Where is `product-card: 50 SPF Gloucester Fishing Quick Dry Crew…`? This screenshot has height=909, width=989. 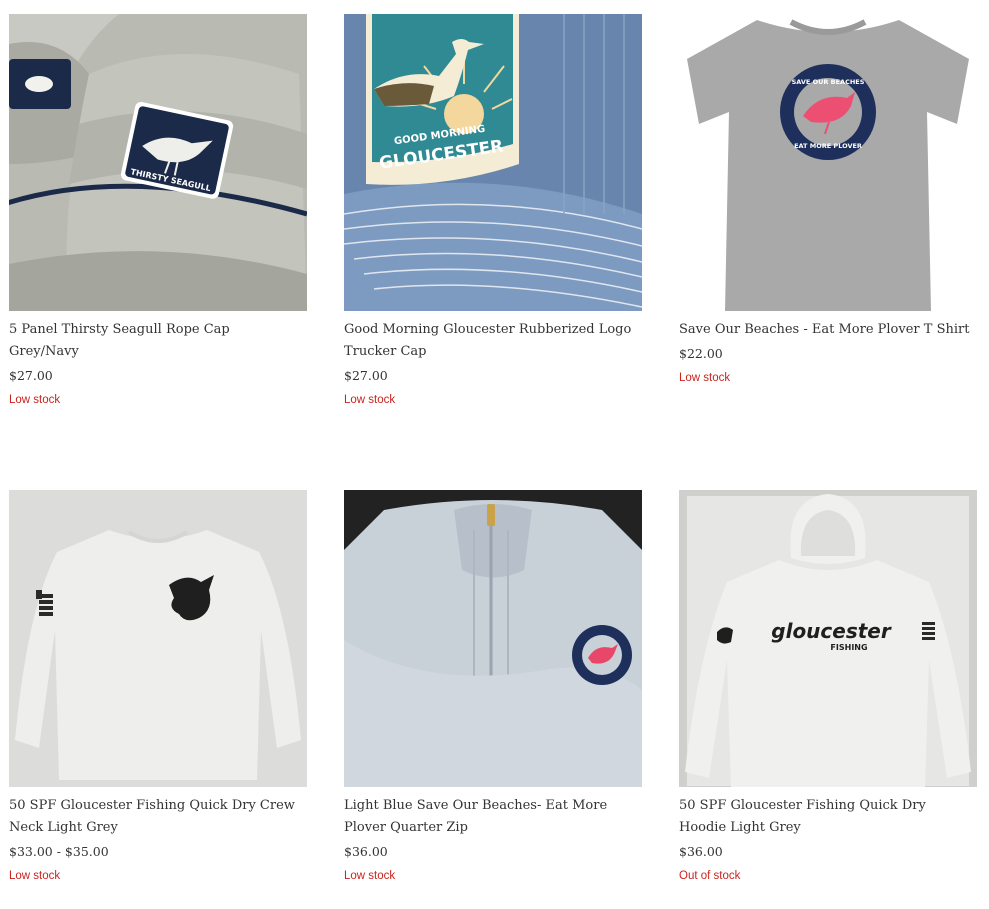 product-card: 50 SPF Gloucester Fishing Quick Dry Crew… is located at coordinates (158, 687).